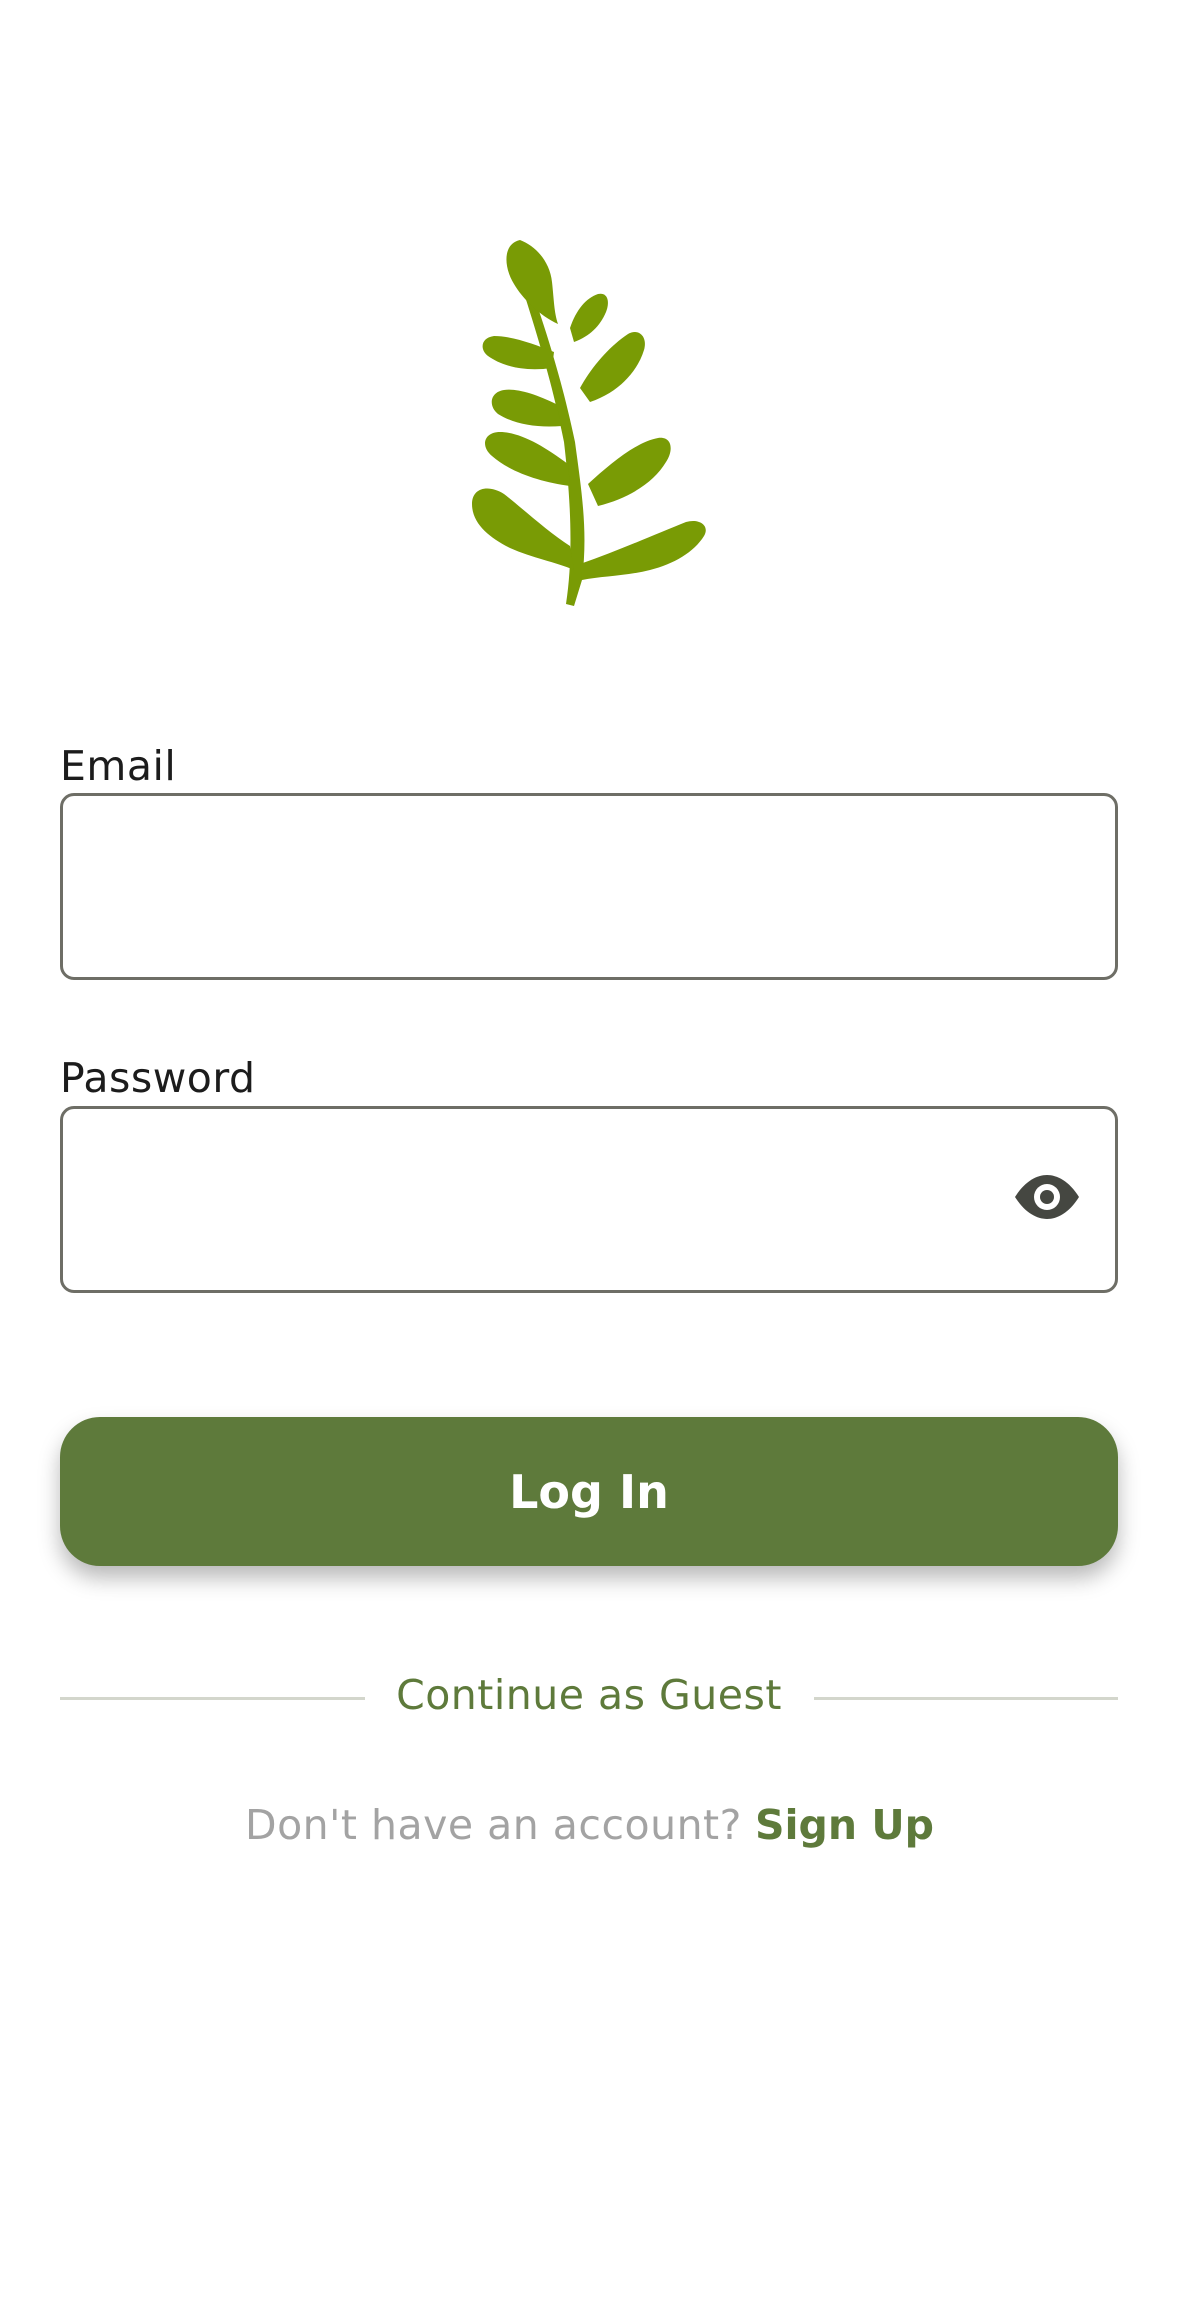 The image size is (1179, 2301). What do you see at coordinates (966, 1698) in the screenshot?
I see `divider-right` at bounding box center [966, 1698].